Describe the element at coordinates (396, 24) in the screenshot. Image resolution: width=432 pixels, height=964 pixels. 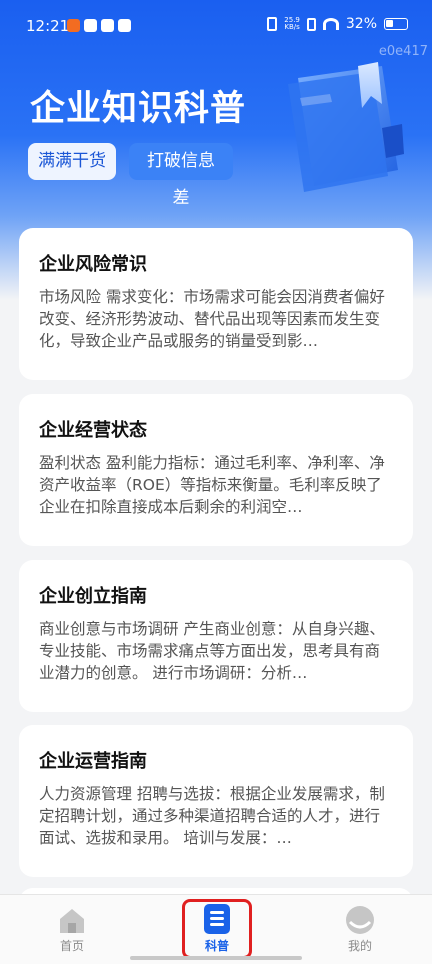
I see `battery-icon` at that location.